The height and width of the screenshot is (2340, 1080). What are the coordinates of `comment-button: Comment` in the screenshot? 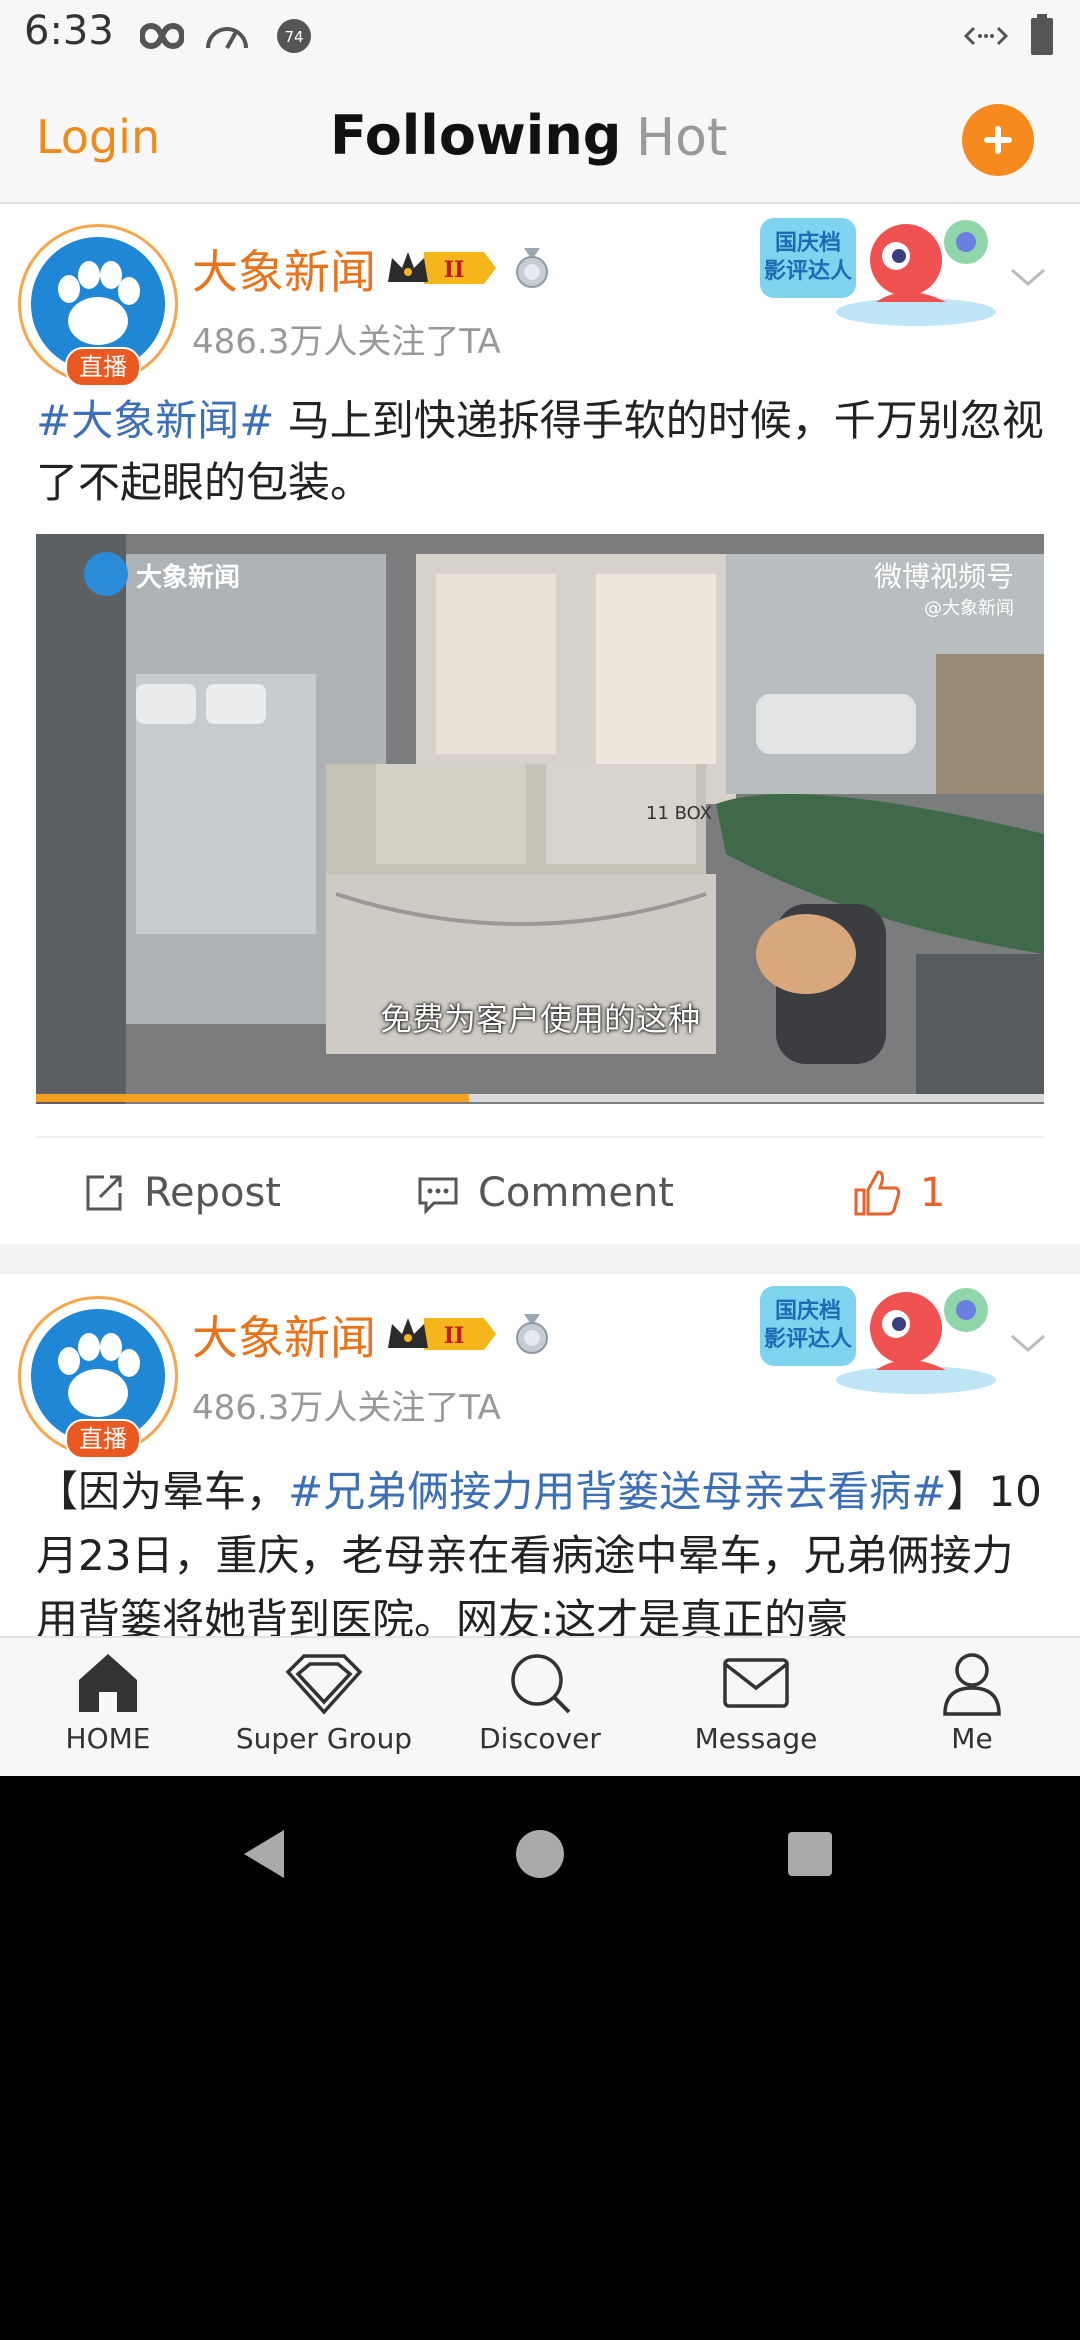 It's located at (545, 1192).